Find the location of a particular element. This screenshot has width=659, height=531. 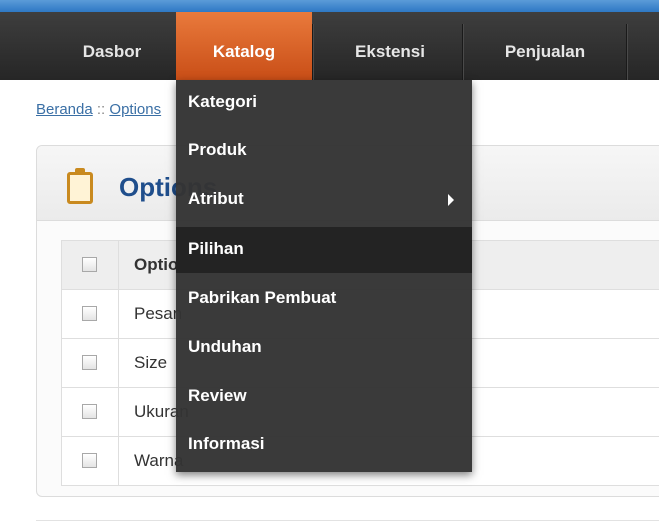

main-navbar: Dasbor Katalog Ekstensi Penjualan is located at coordinates (329, 46).